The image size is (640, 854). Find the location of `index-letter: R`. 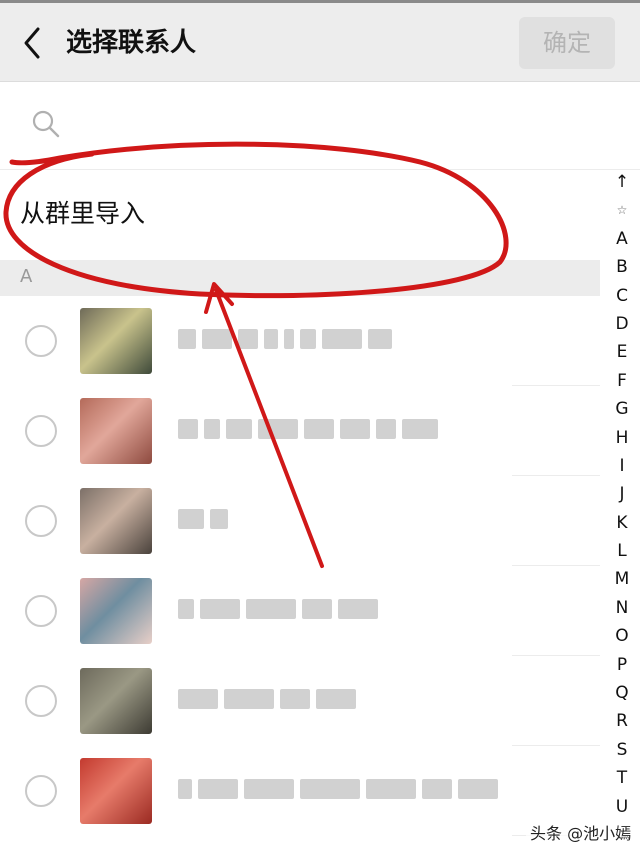

index-letter: R is located at coordinates (622, 721).